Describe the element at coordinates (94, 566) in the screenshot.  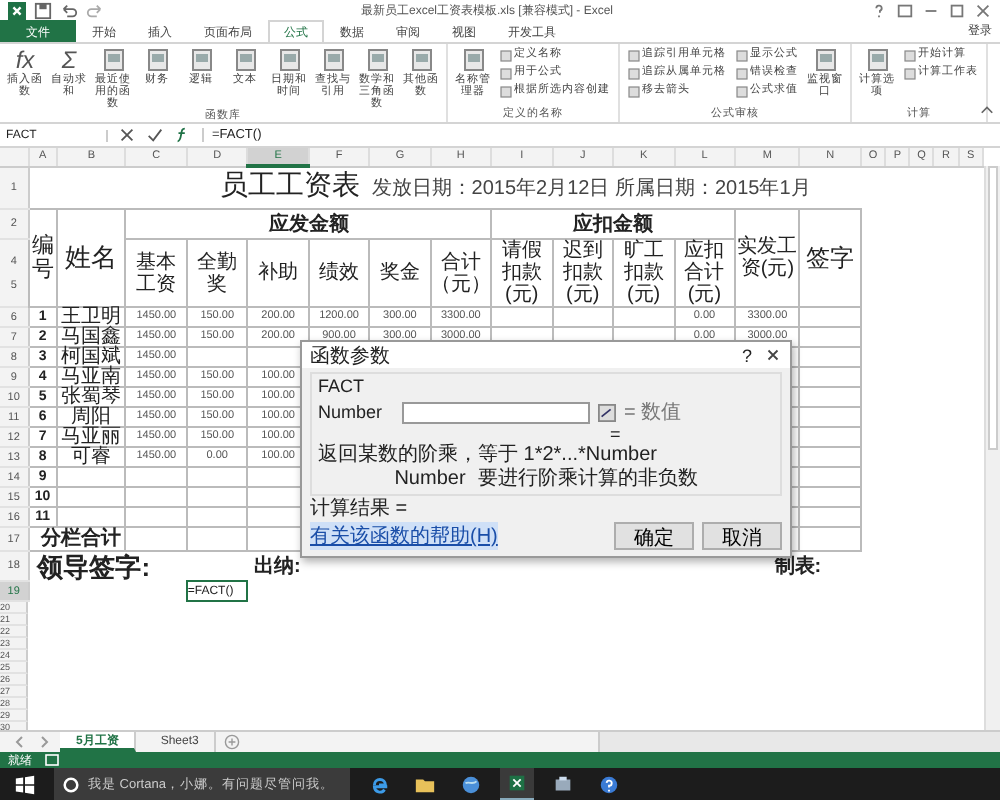
I see `signature-label: 领导签字:` at that location.